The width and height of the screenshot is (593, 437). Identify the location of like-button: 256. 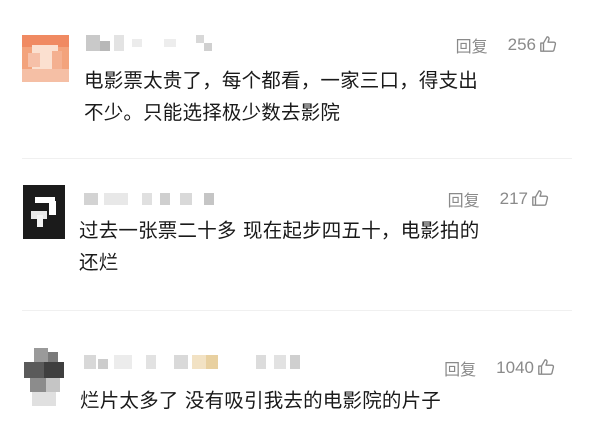
(532, 45).